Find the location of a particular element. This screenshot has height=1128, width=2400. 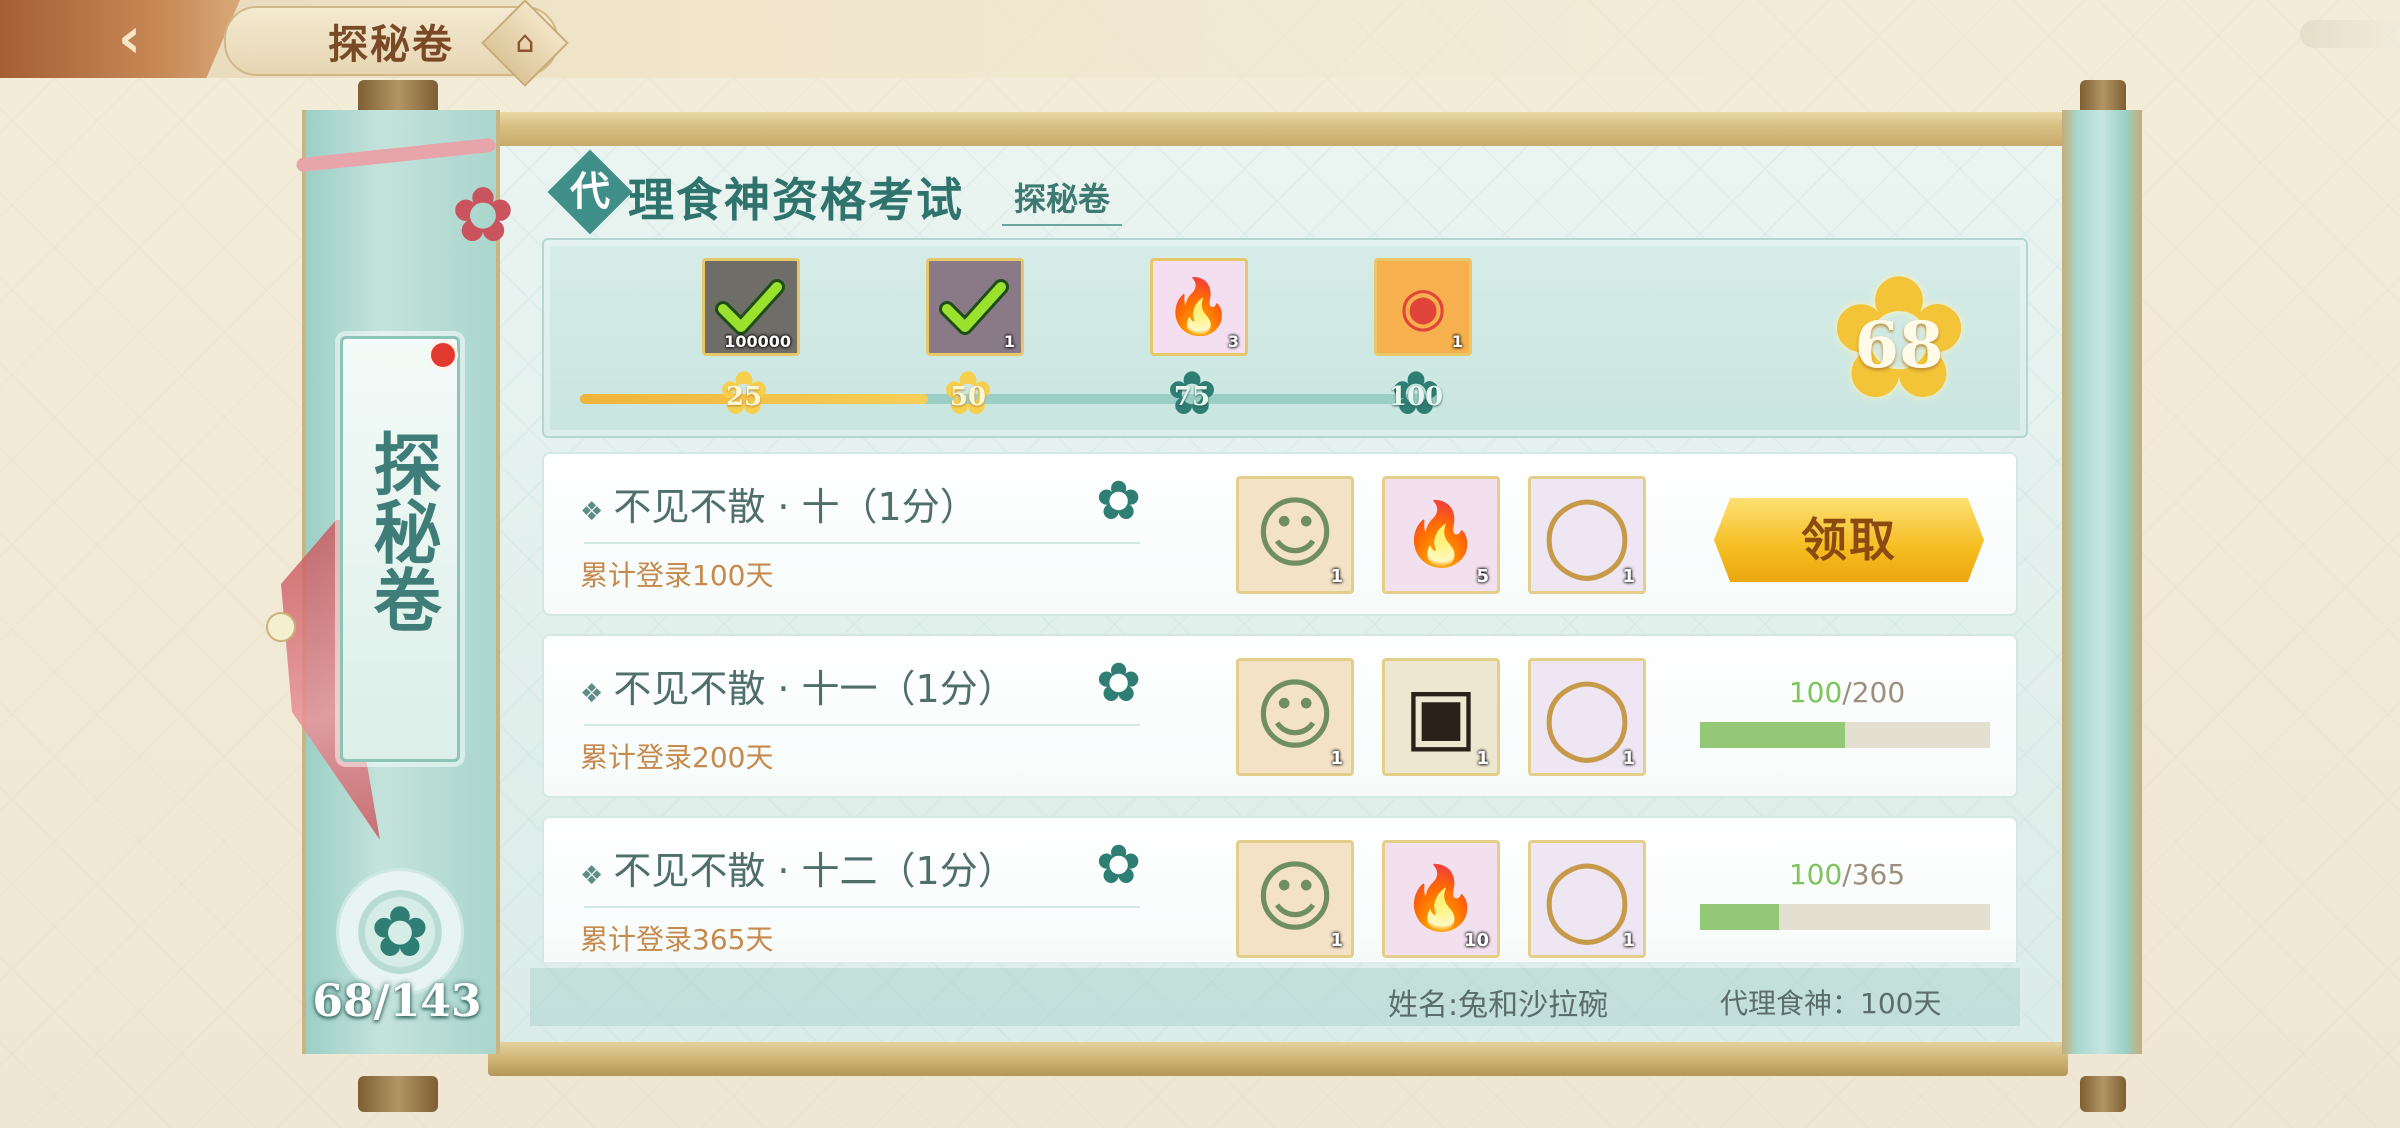

task-progress-text: 100/200 is located at coordinates (1847, 692).